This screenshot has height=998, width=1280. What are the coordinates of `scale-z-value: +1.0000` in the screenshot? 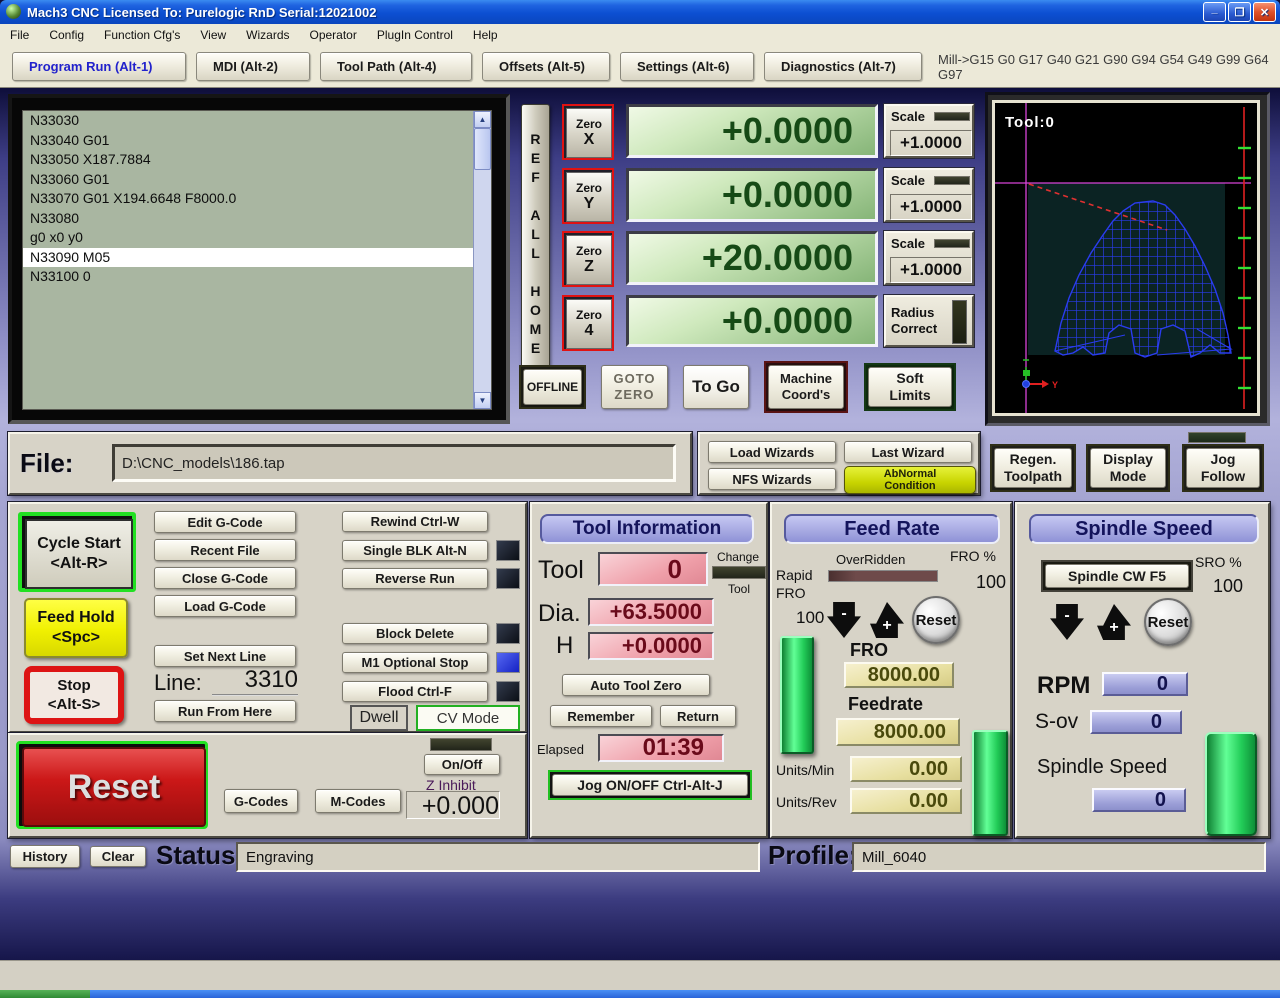 It's located at (931, 270).